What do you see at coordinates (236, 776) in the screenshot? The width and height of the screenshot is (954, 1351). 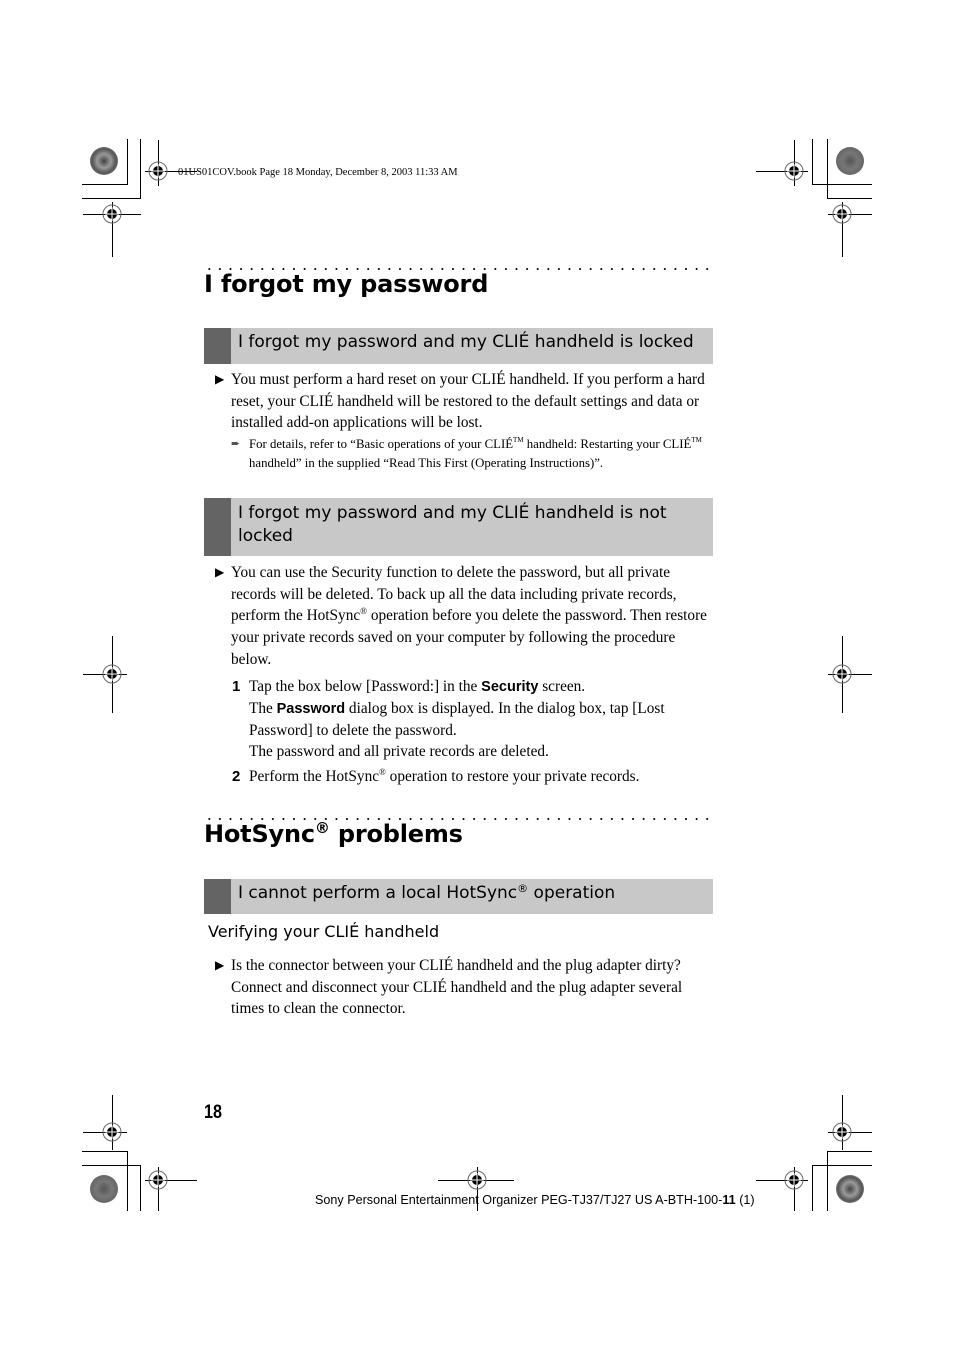 I see `step-number: 2` at bounding box center [236, 776].